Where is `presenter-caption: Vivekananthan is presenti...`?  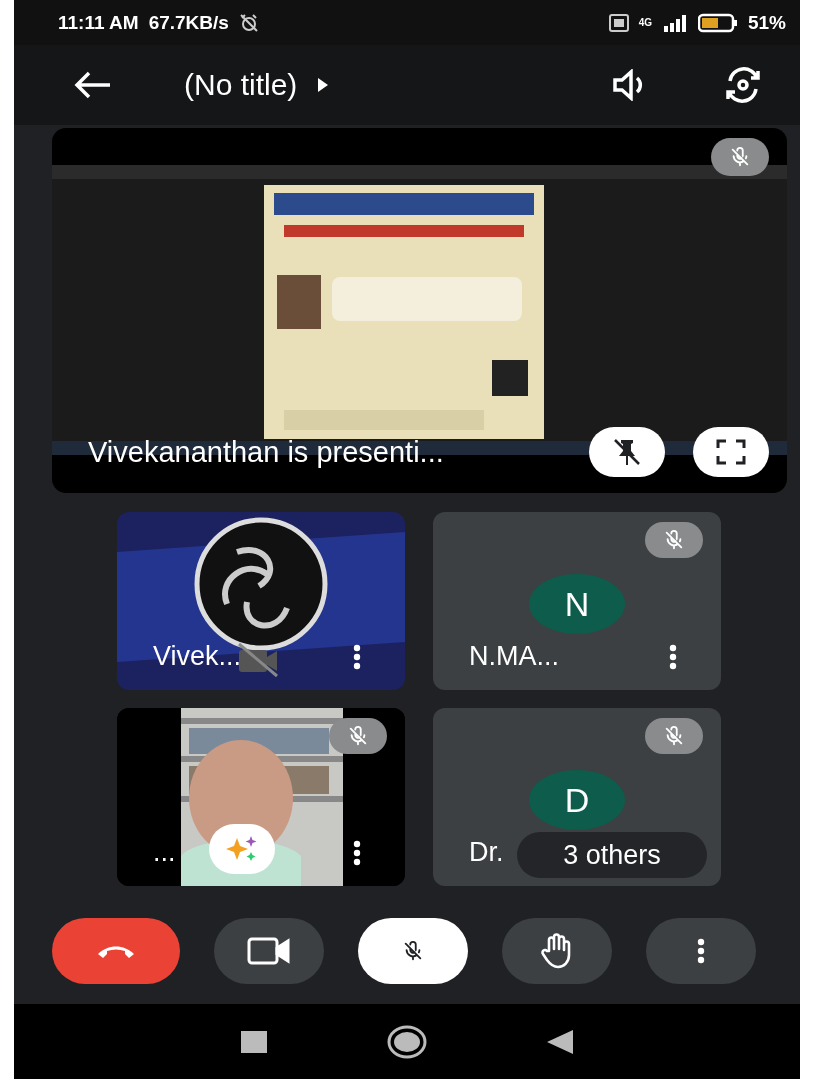 presenter-caption: Vivekananthan is presenti... is located at coordinates (266, 452).